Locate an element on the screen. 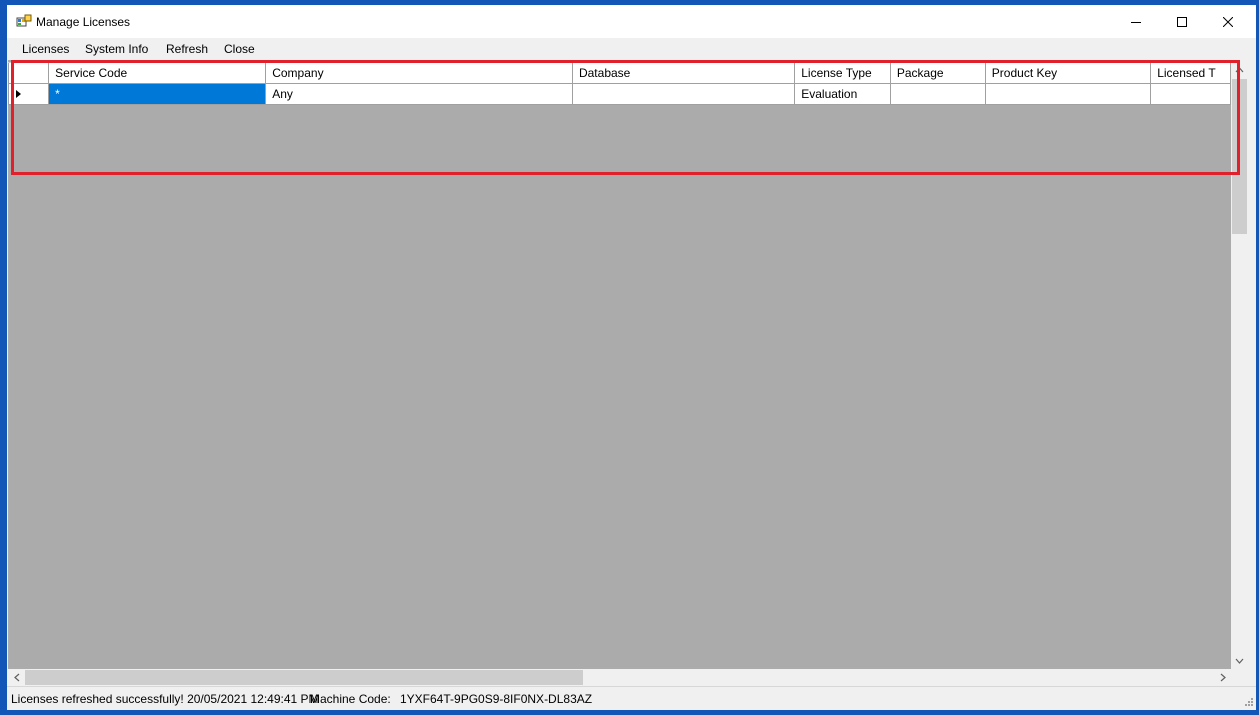  scroll-down-button is located at coordinates (1239, 660).